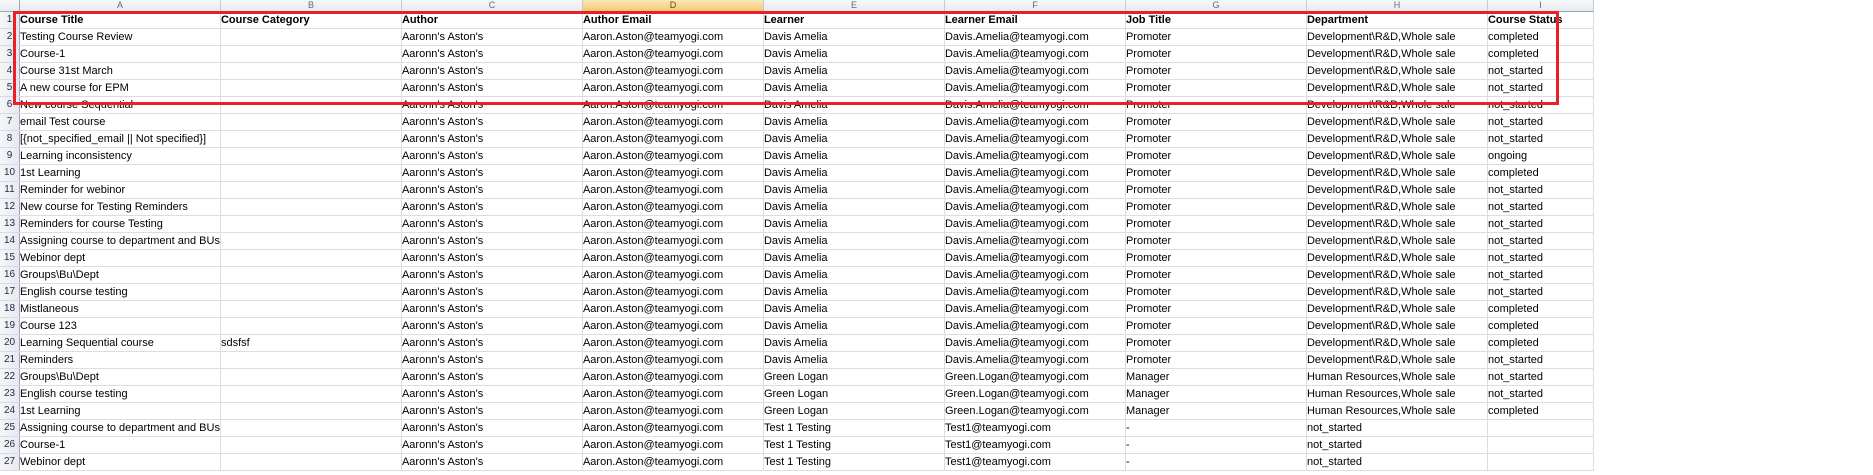 The height and width of the screenshot is (475, 1873). I want to click on course-title-cell: Testing Course Review, so click(120, 37).